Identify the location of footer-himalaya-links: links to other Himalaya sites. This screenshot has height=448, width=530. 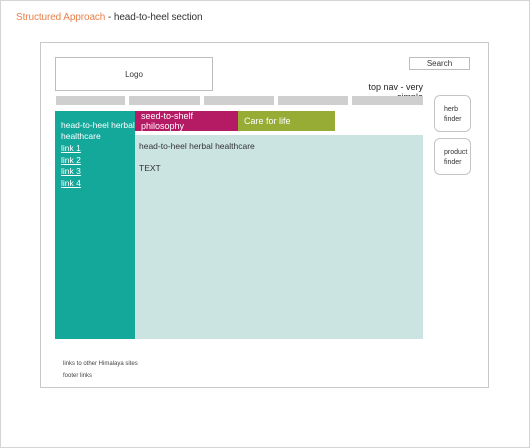
(100, 364).